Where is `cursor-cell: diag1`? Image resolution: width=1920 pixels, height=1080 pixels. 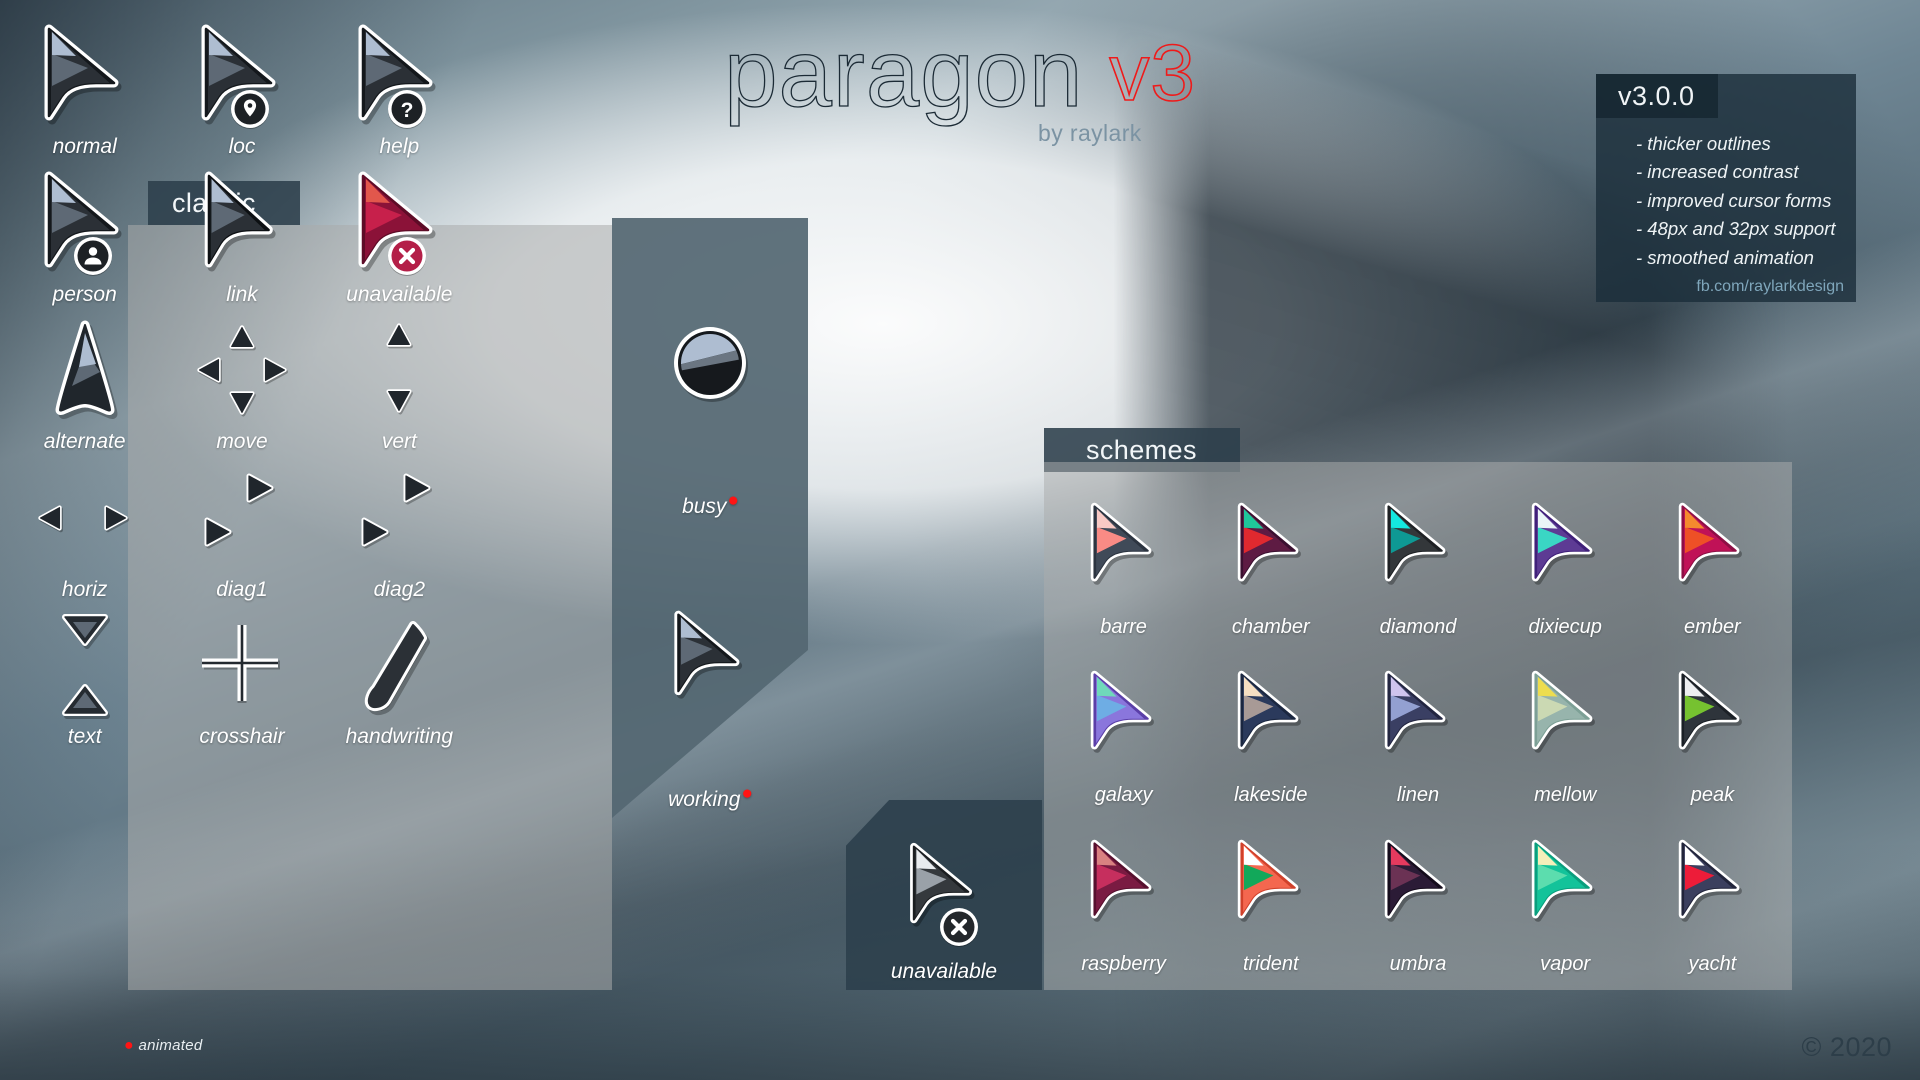
cursor-cell: diag1 is located at coordinates (241, 533).